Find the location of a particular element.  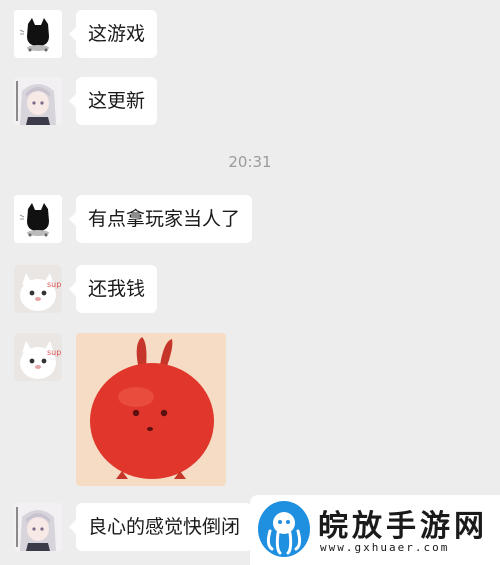

message-bubble: 有点拿玩家当人了 is located at coordinates (160, 219).